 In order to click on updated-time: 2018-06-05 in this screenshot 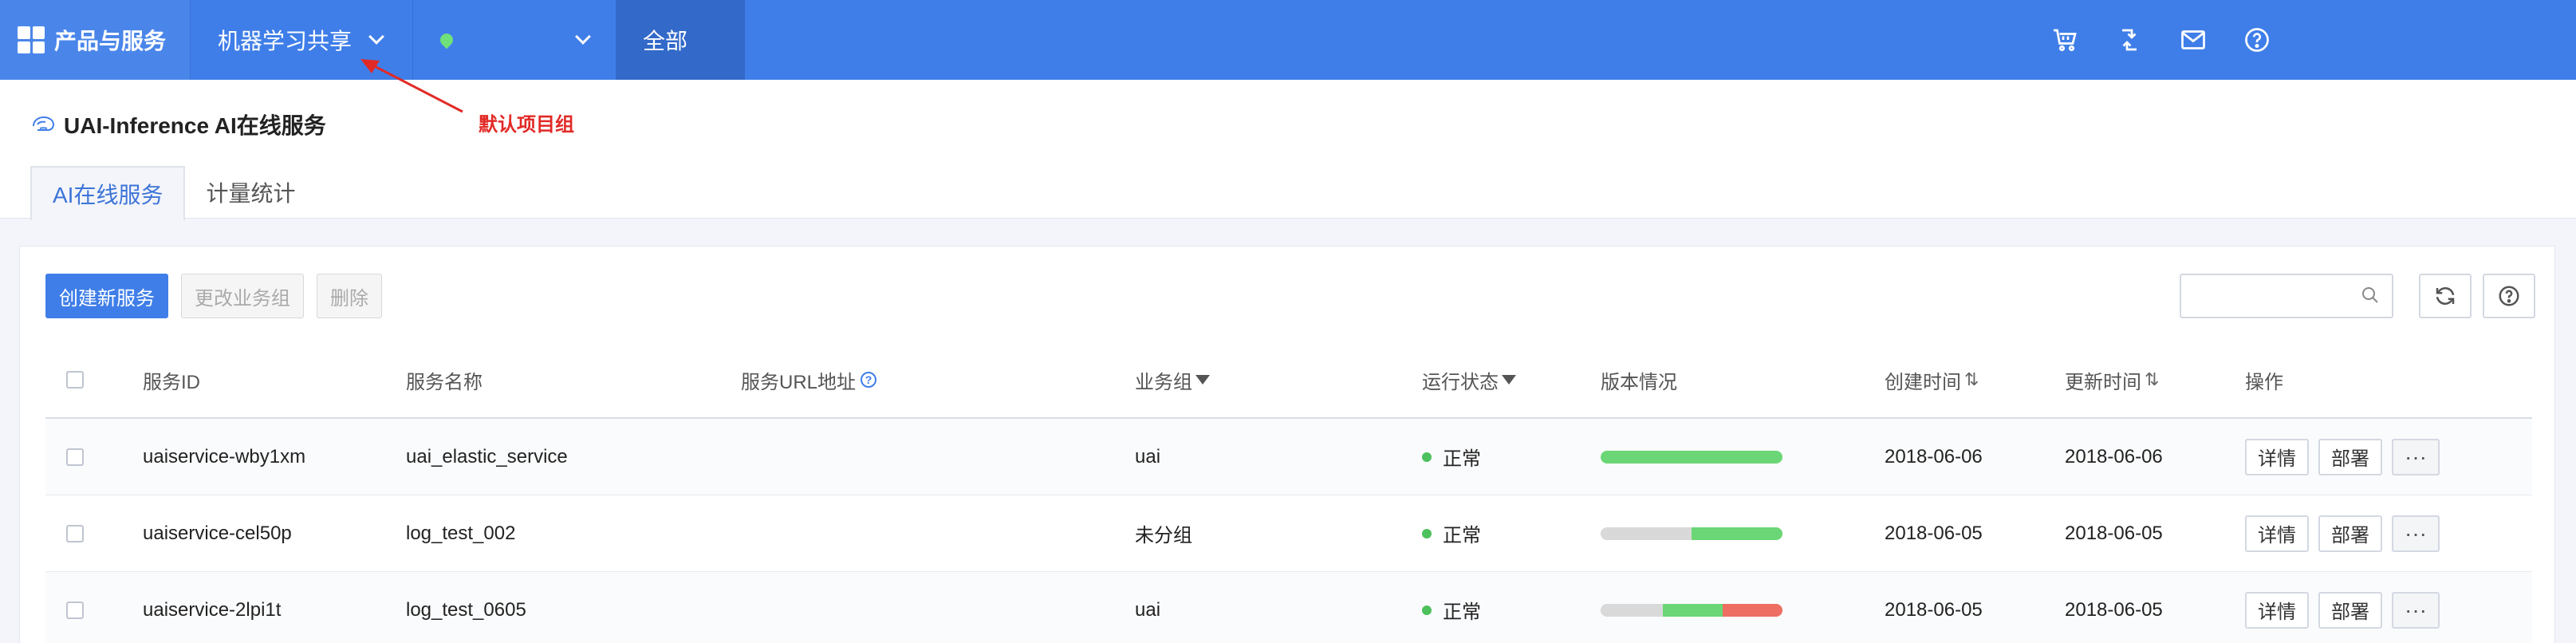, I will do `click(2114, 610)`.